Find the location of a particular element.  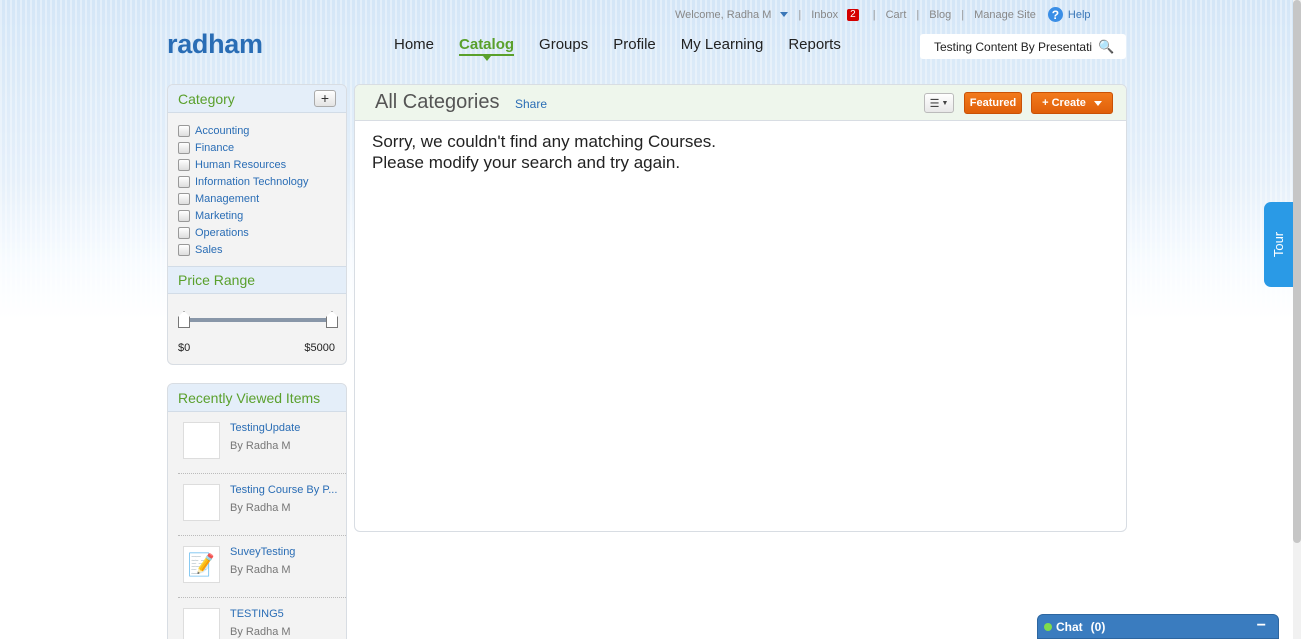

inbox-count-badge: 2 is located at coordinates (853, 14).